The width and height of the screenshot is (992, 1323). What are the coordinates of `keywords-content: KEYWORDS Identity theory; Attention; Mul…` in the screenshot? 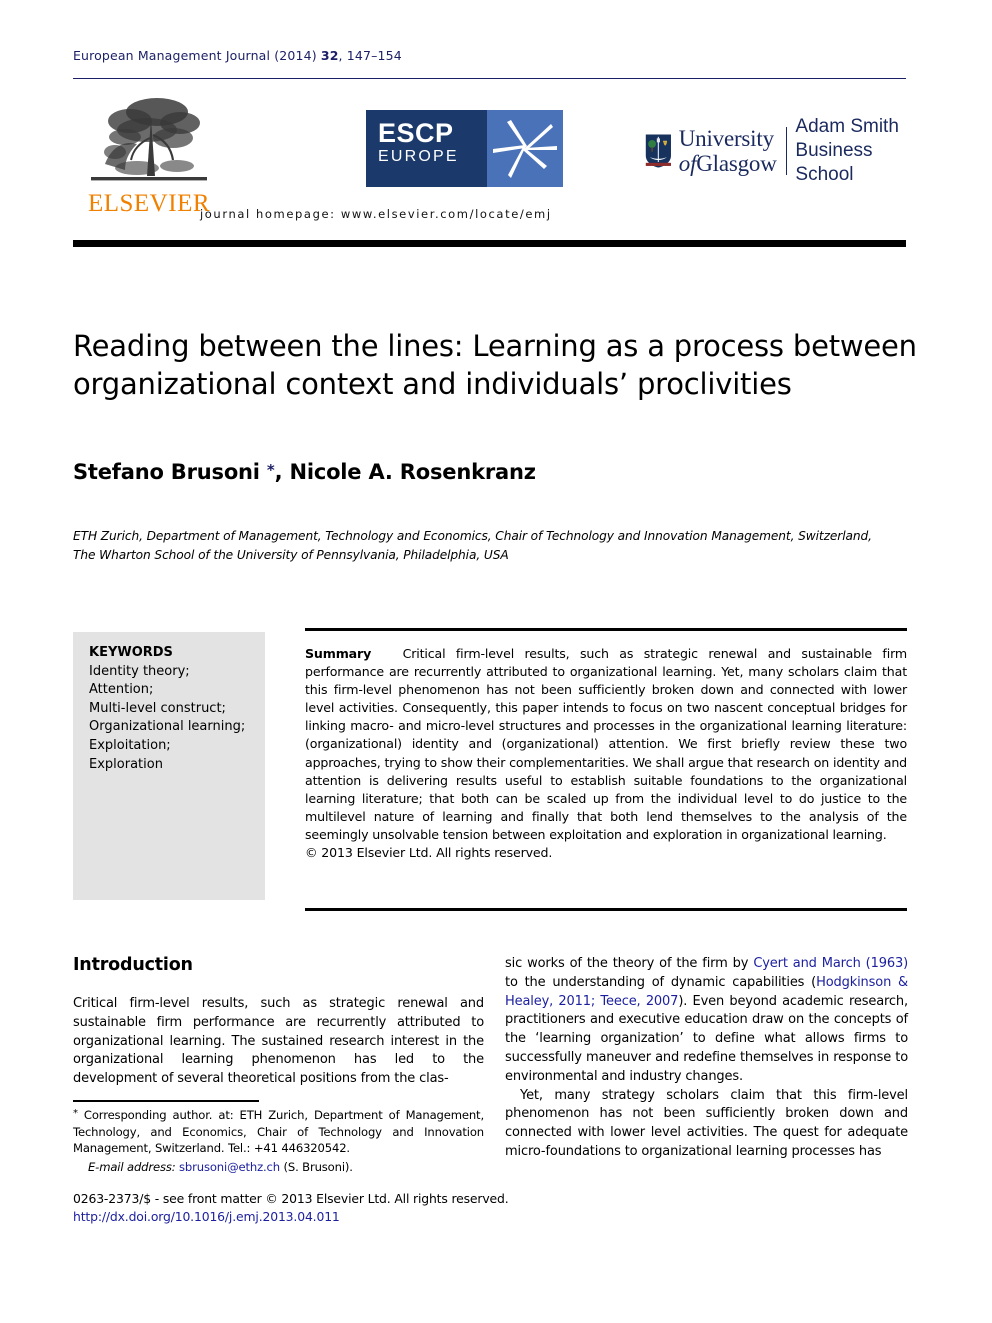 It's located at (169, 703).